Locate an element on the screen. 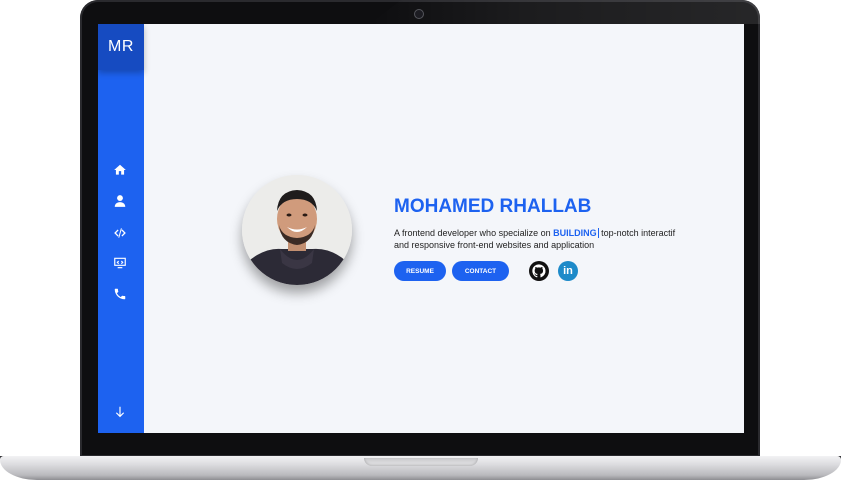 Image resolution: width=841 pixels, height=480 pixels. description-suffix: top-notch interactif is located at coordinates (637, 233).